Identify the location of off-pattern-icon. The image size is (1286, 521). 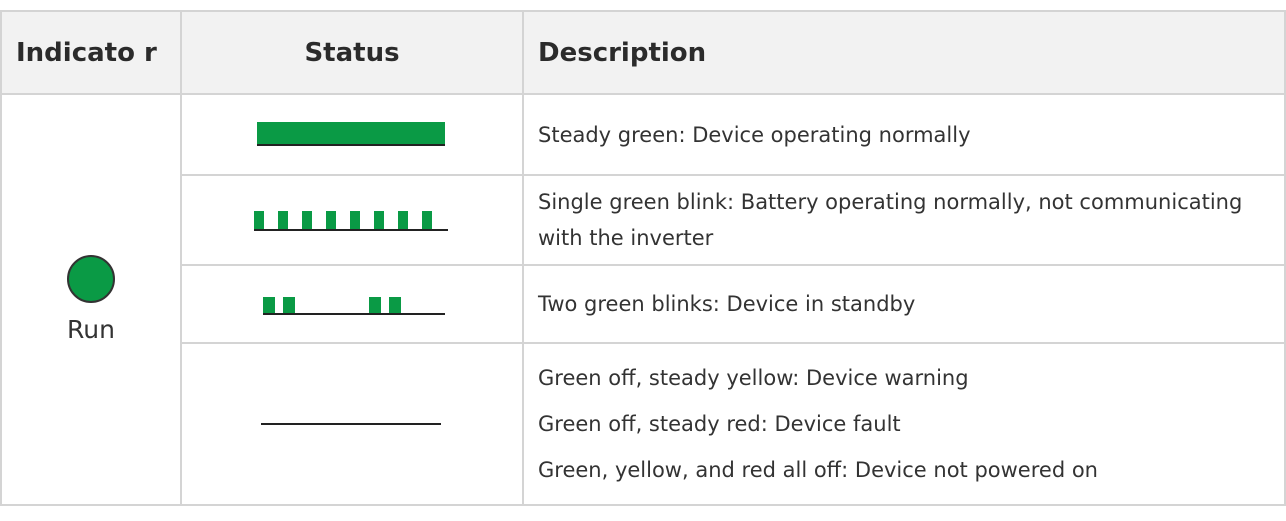
(351, 424).